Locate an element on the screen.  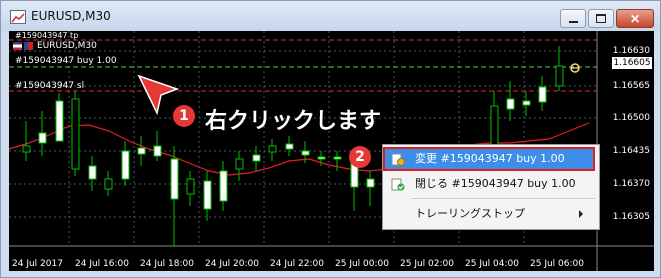
price-tick: 1.16500 is located at coordinates (631, 118).